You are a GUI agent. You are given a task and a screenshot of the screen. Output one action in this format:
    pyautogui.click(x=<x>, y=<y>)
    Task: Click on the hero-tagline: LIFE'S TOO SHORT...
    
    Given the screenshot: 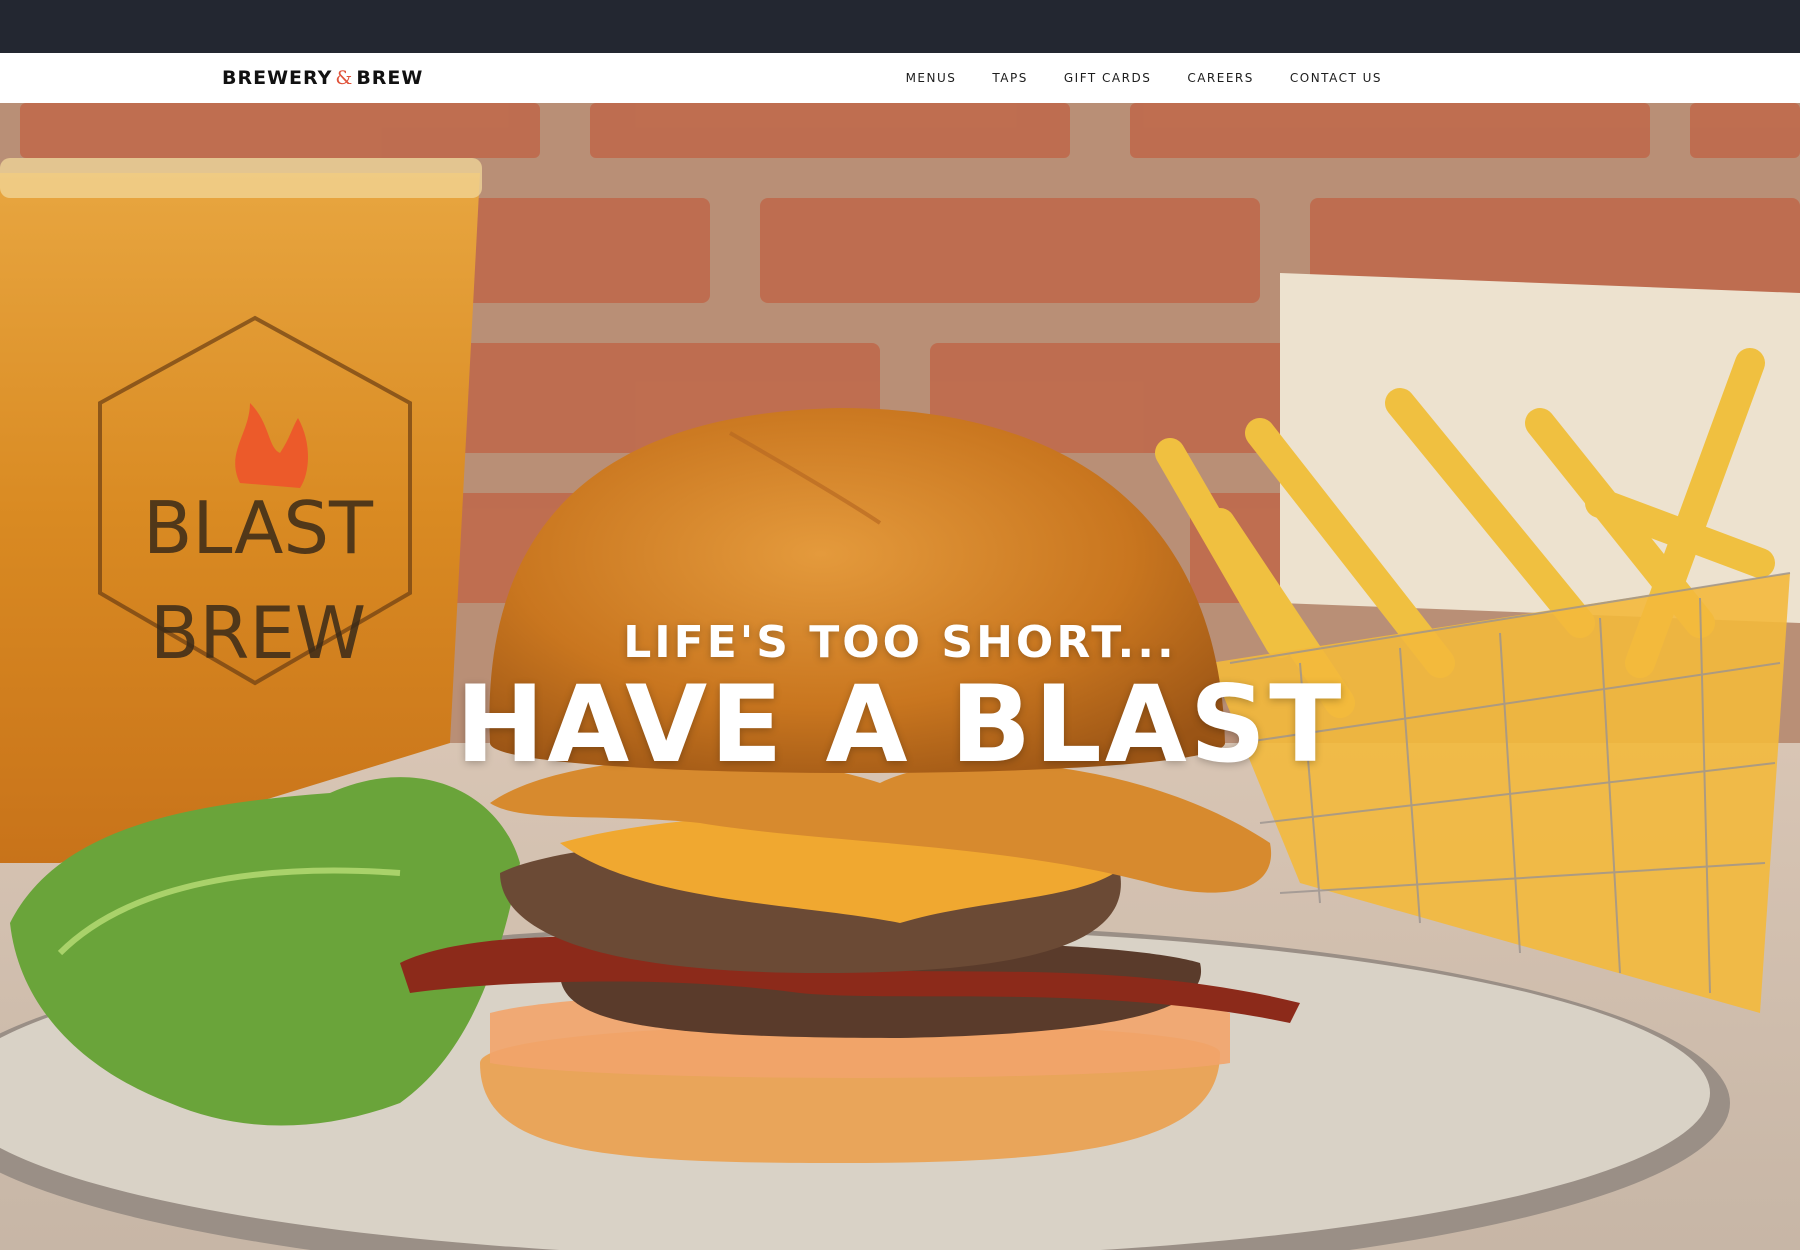 What is the action you would take?
    pyautogui.click(x=900, y=642)
    